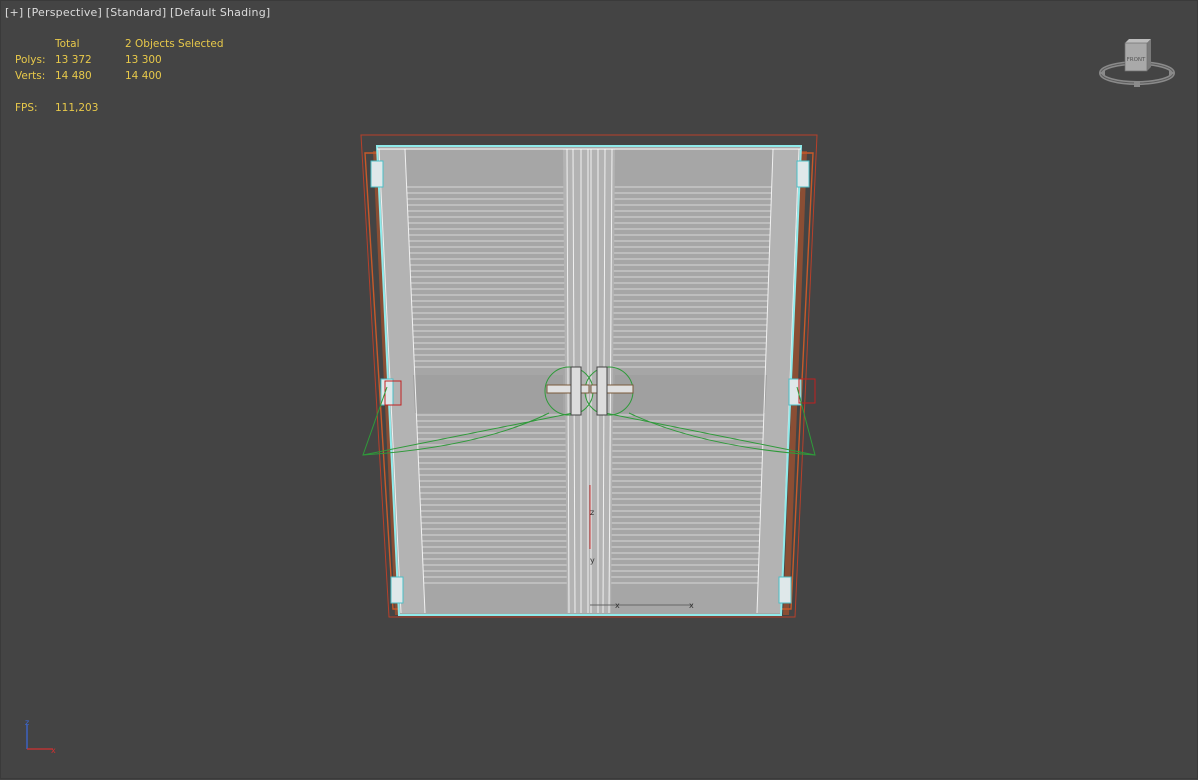 The height and width of the screenshot is (780, 1198). I want to click on axis-x-label: x, so click(53, 750).